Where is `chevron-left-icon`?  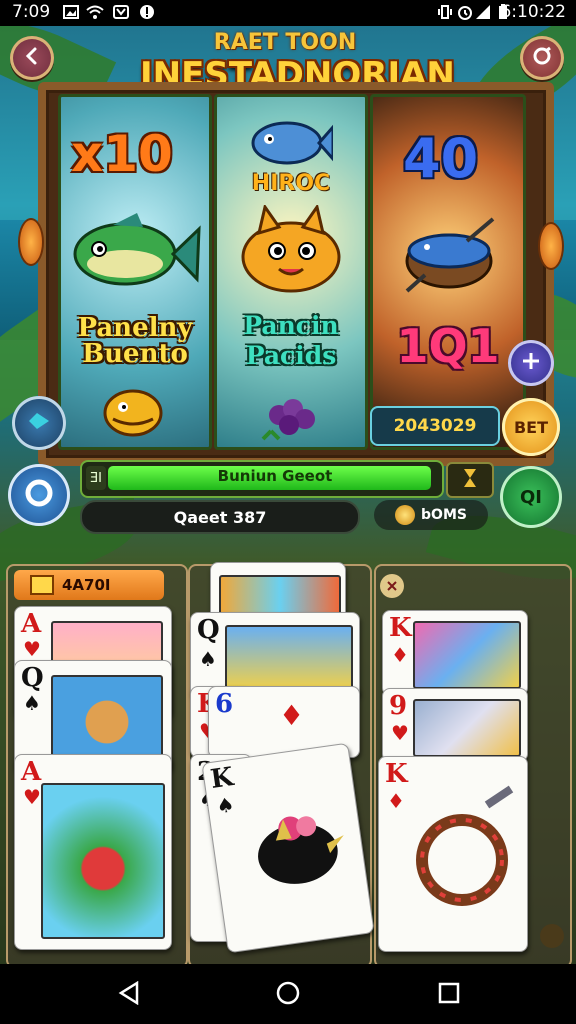
chevron-left-icon is located at coordinates (32, 58).